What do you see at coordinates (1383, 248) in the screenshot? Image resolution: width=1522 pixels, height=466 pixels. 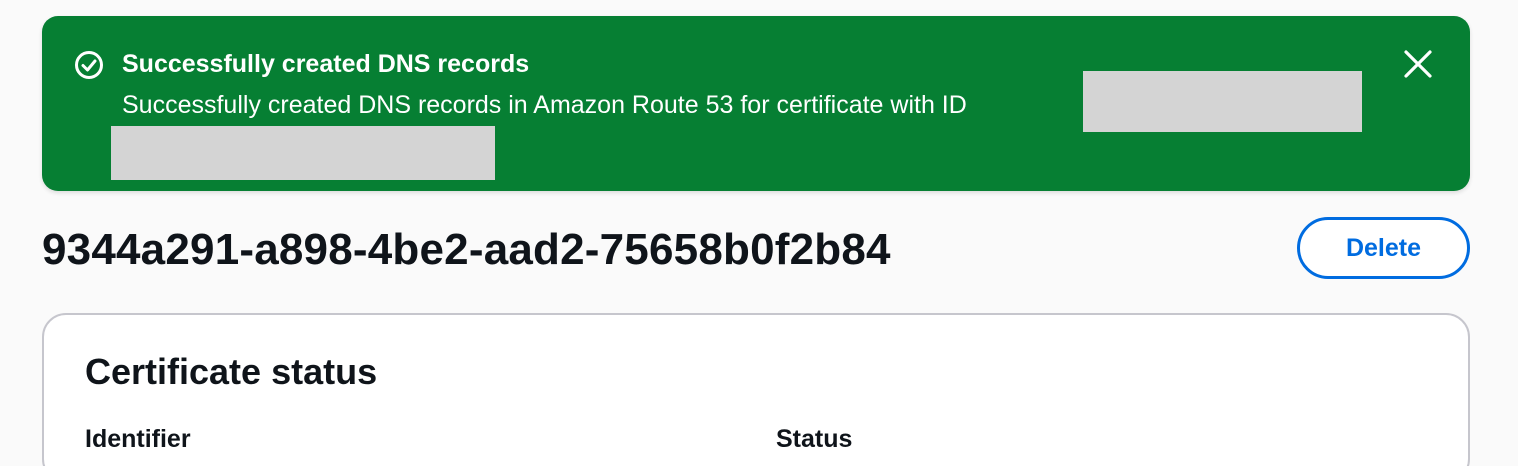 I see `delete-button: Delete` at bounding box center [1383, 248].